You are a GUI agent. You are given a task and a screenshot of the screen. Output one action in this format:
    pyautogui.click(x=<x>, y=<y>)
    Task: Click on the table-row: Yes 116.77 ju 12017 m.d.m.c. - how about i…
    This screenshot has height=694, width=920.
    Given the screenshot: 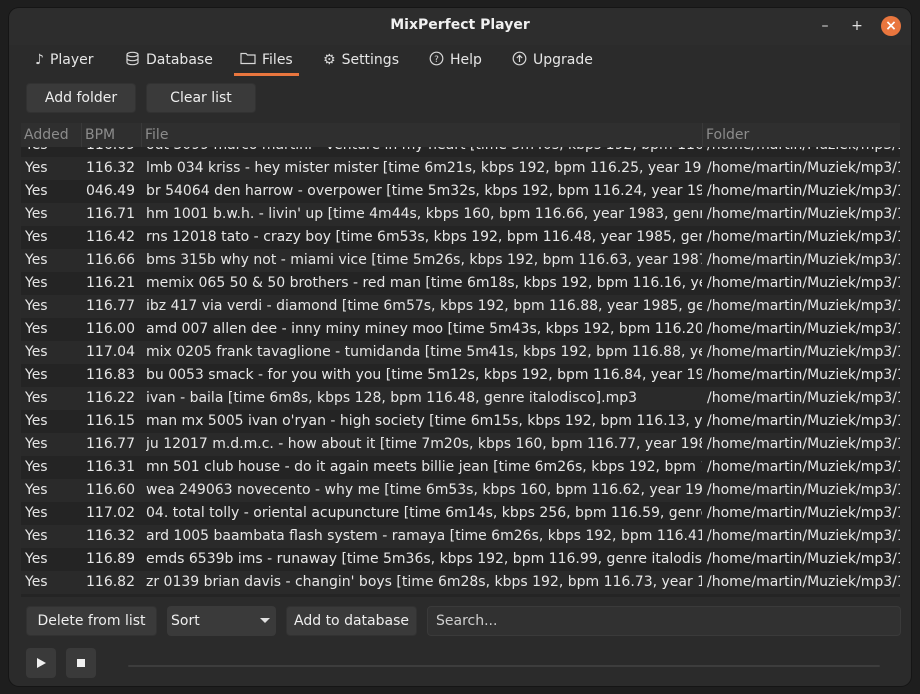 What is the action you would take?
    pyautogui.click(x=460, y=444)
    